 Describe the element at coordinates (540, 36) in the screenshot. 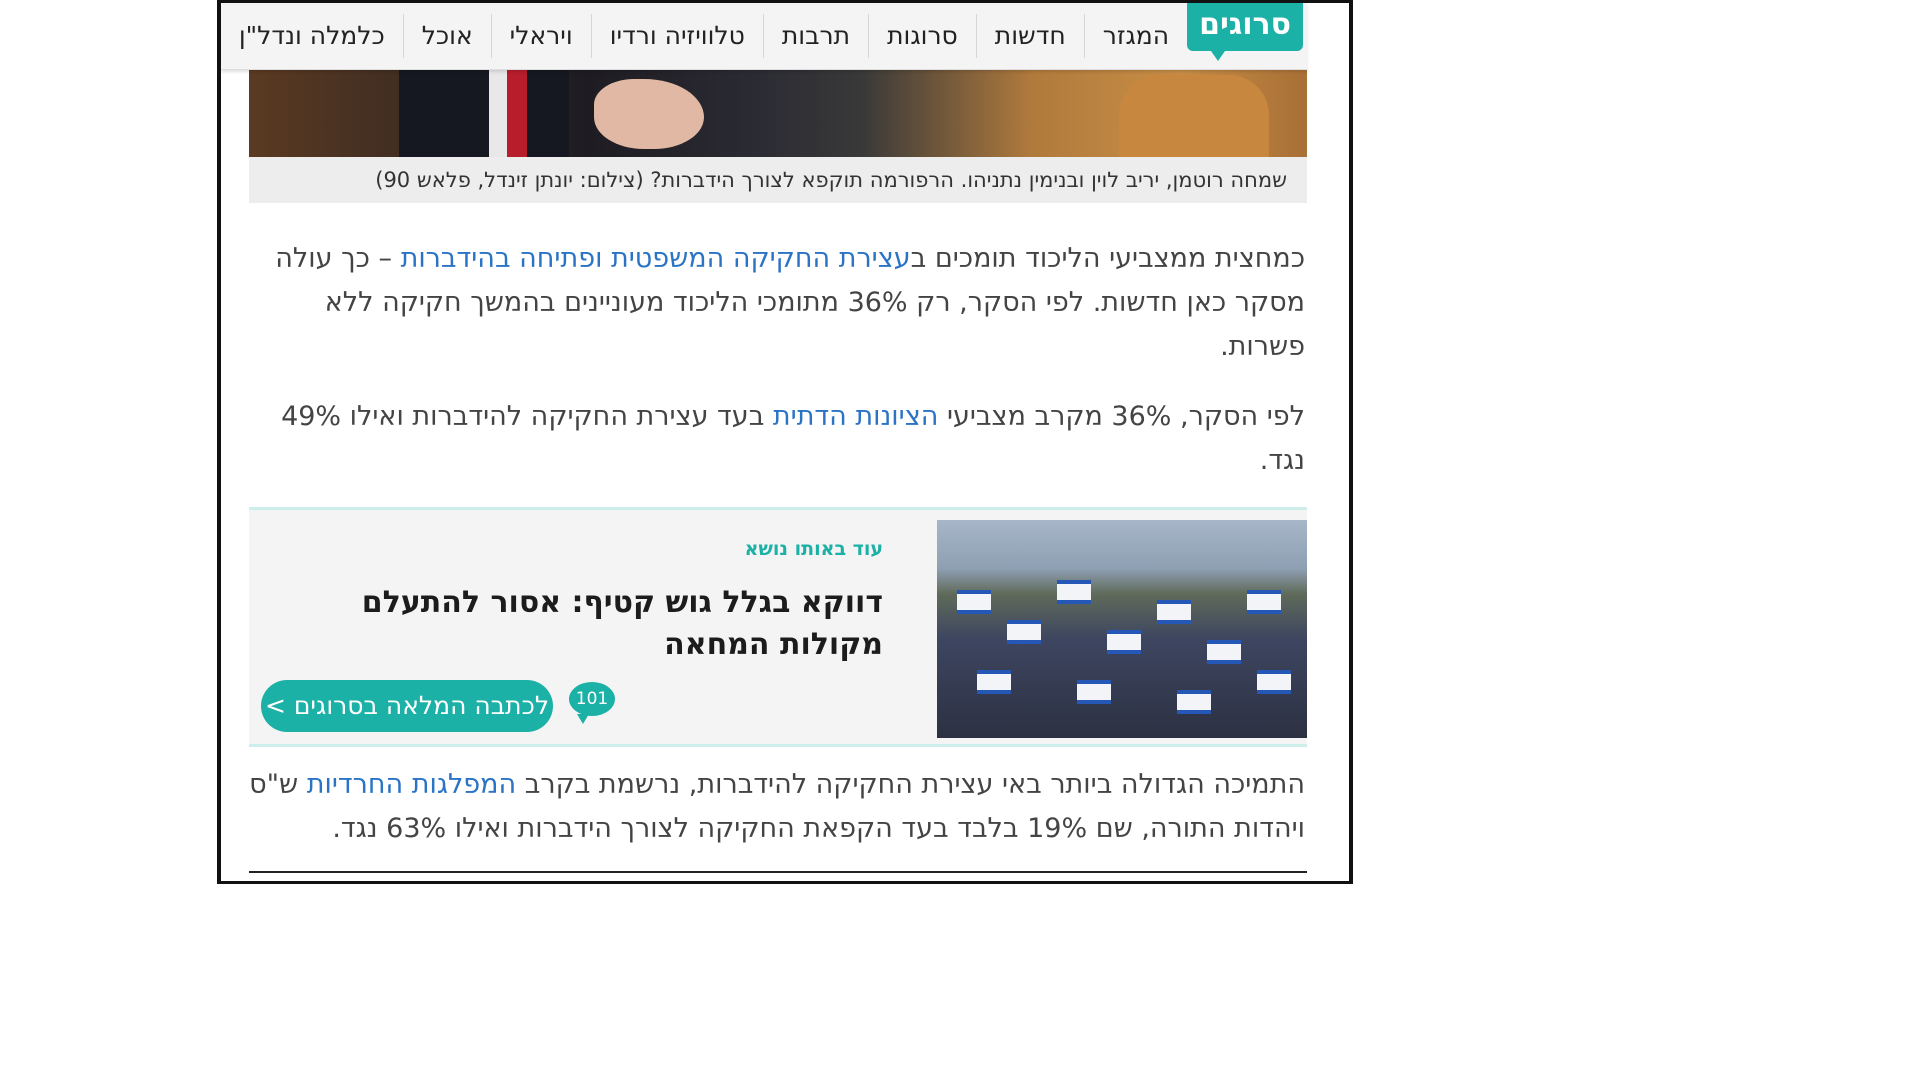

I see `nav-item-viral: ויראלי` at that location.